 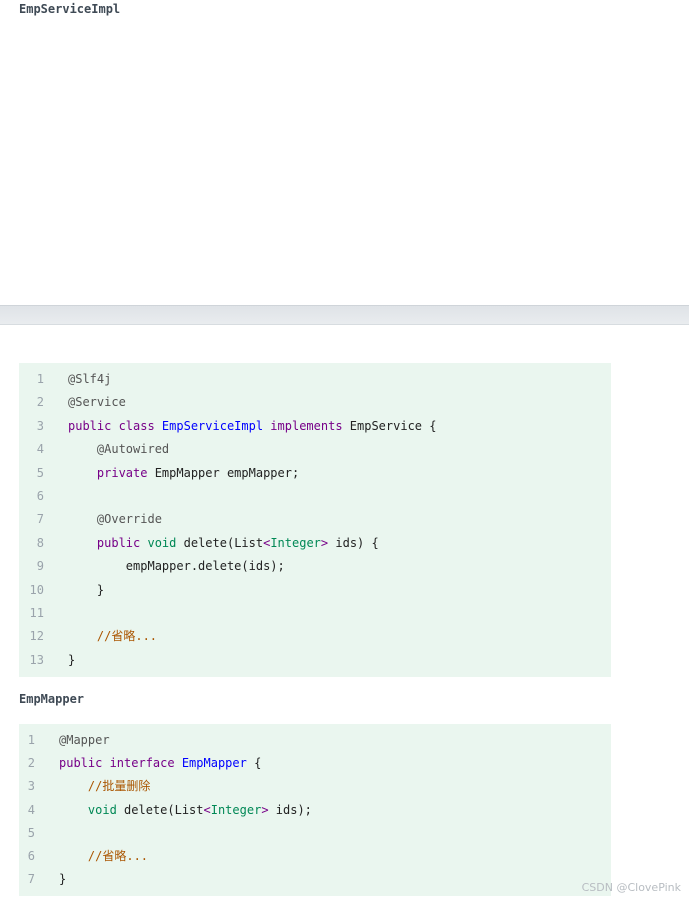 What do you see at coordinates (120, 763) in the screenshot?
I see `code-token: public interface` at bounding box center [120, 763].